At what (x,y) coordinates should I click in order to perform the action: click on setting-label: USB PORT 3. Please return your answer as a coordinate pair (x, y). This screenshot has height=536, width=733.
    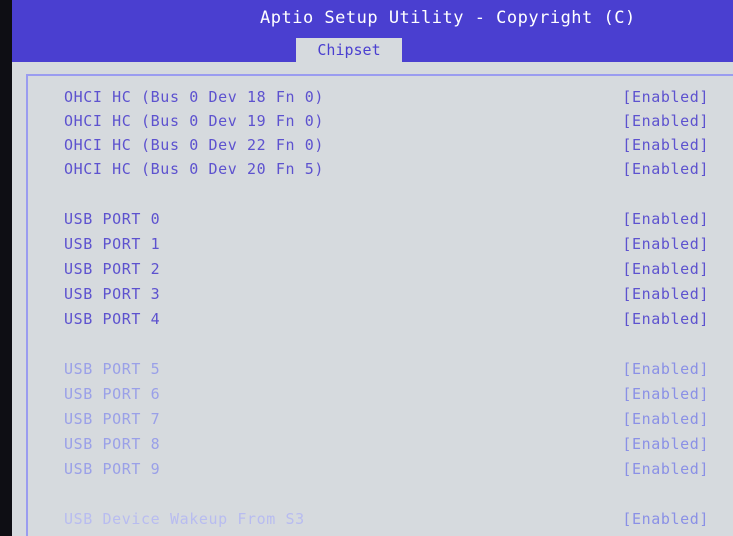
    Looking at the image, I should click on (112, 294).